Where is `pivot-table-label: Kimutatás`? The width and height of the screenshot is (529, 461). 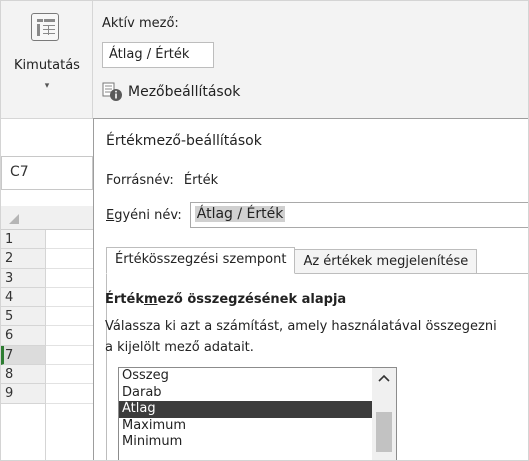 pivot-table-label: Kimutatás is located at coordinates (47, 65).